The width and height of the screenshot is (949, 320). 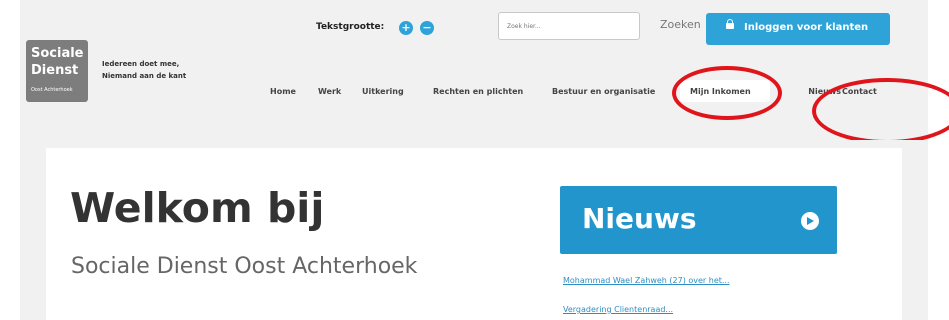 What do you see at coordinates (197, 208) in the screenshot?
I see `welcome-heading: Welkom bij` at bounding box center [197, 208].